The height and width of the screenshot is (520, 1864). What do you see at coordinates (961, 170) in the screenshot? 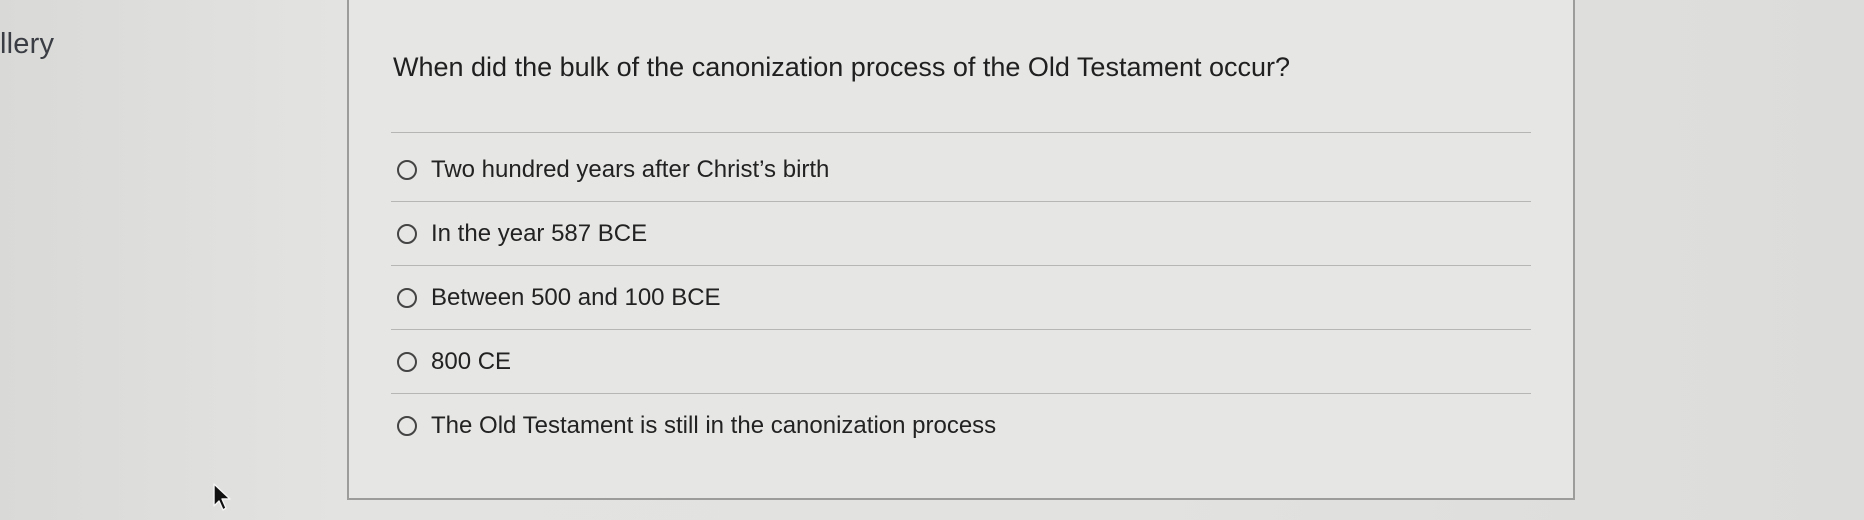
I see `answer-option-1: Two hundred years after Christ’s birth` at bounding box center [961, 170].